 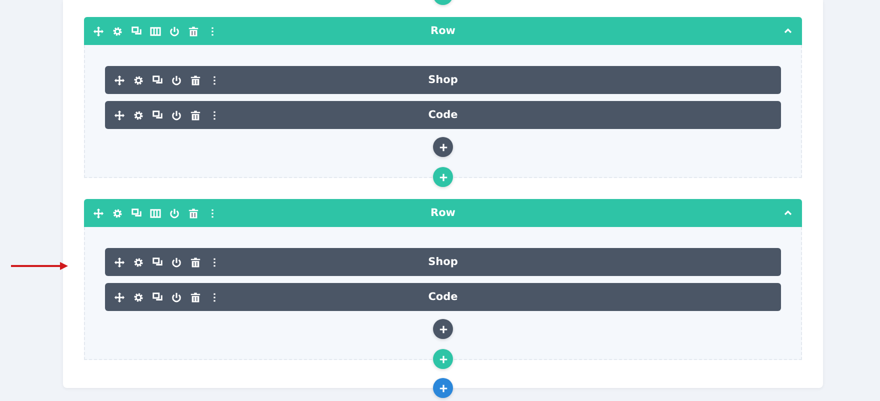 What do you see at coordinates (40, 266) in the screenshot?
I see `arrow-drawing` at bounding box center [40, 266].